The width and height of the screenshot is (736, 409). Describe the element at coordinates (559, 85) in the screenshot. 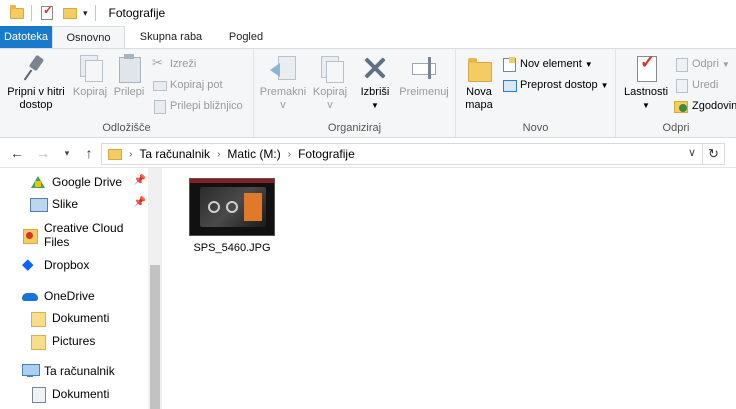

I see `easy-access-label: Preprost dostop` at that location.